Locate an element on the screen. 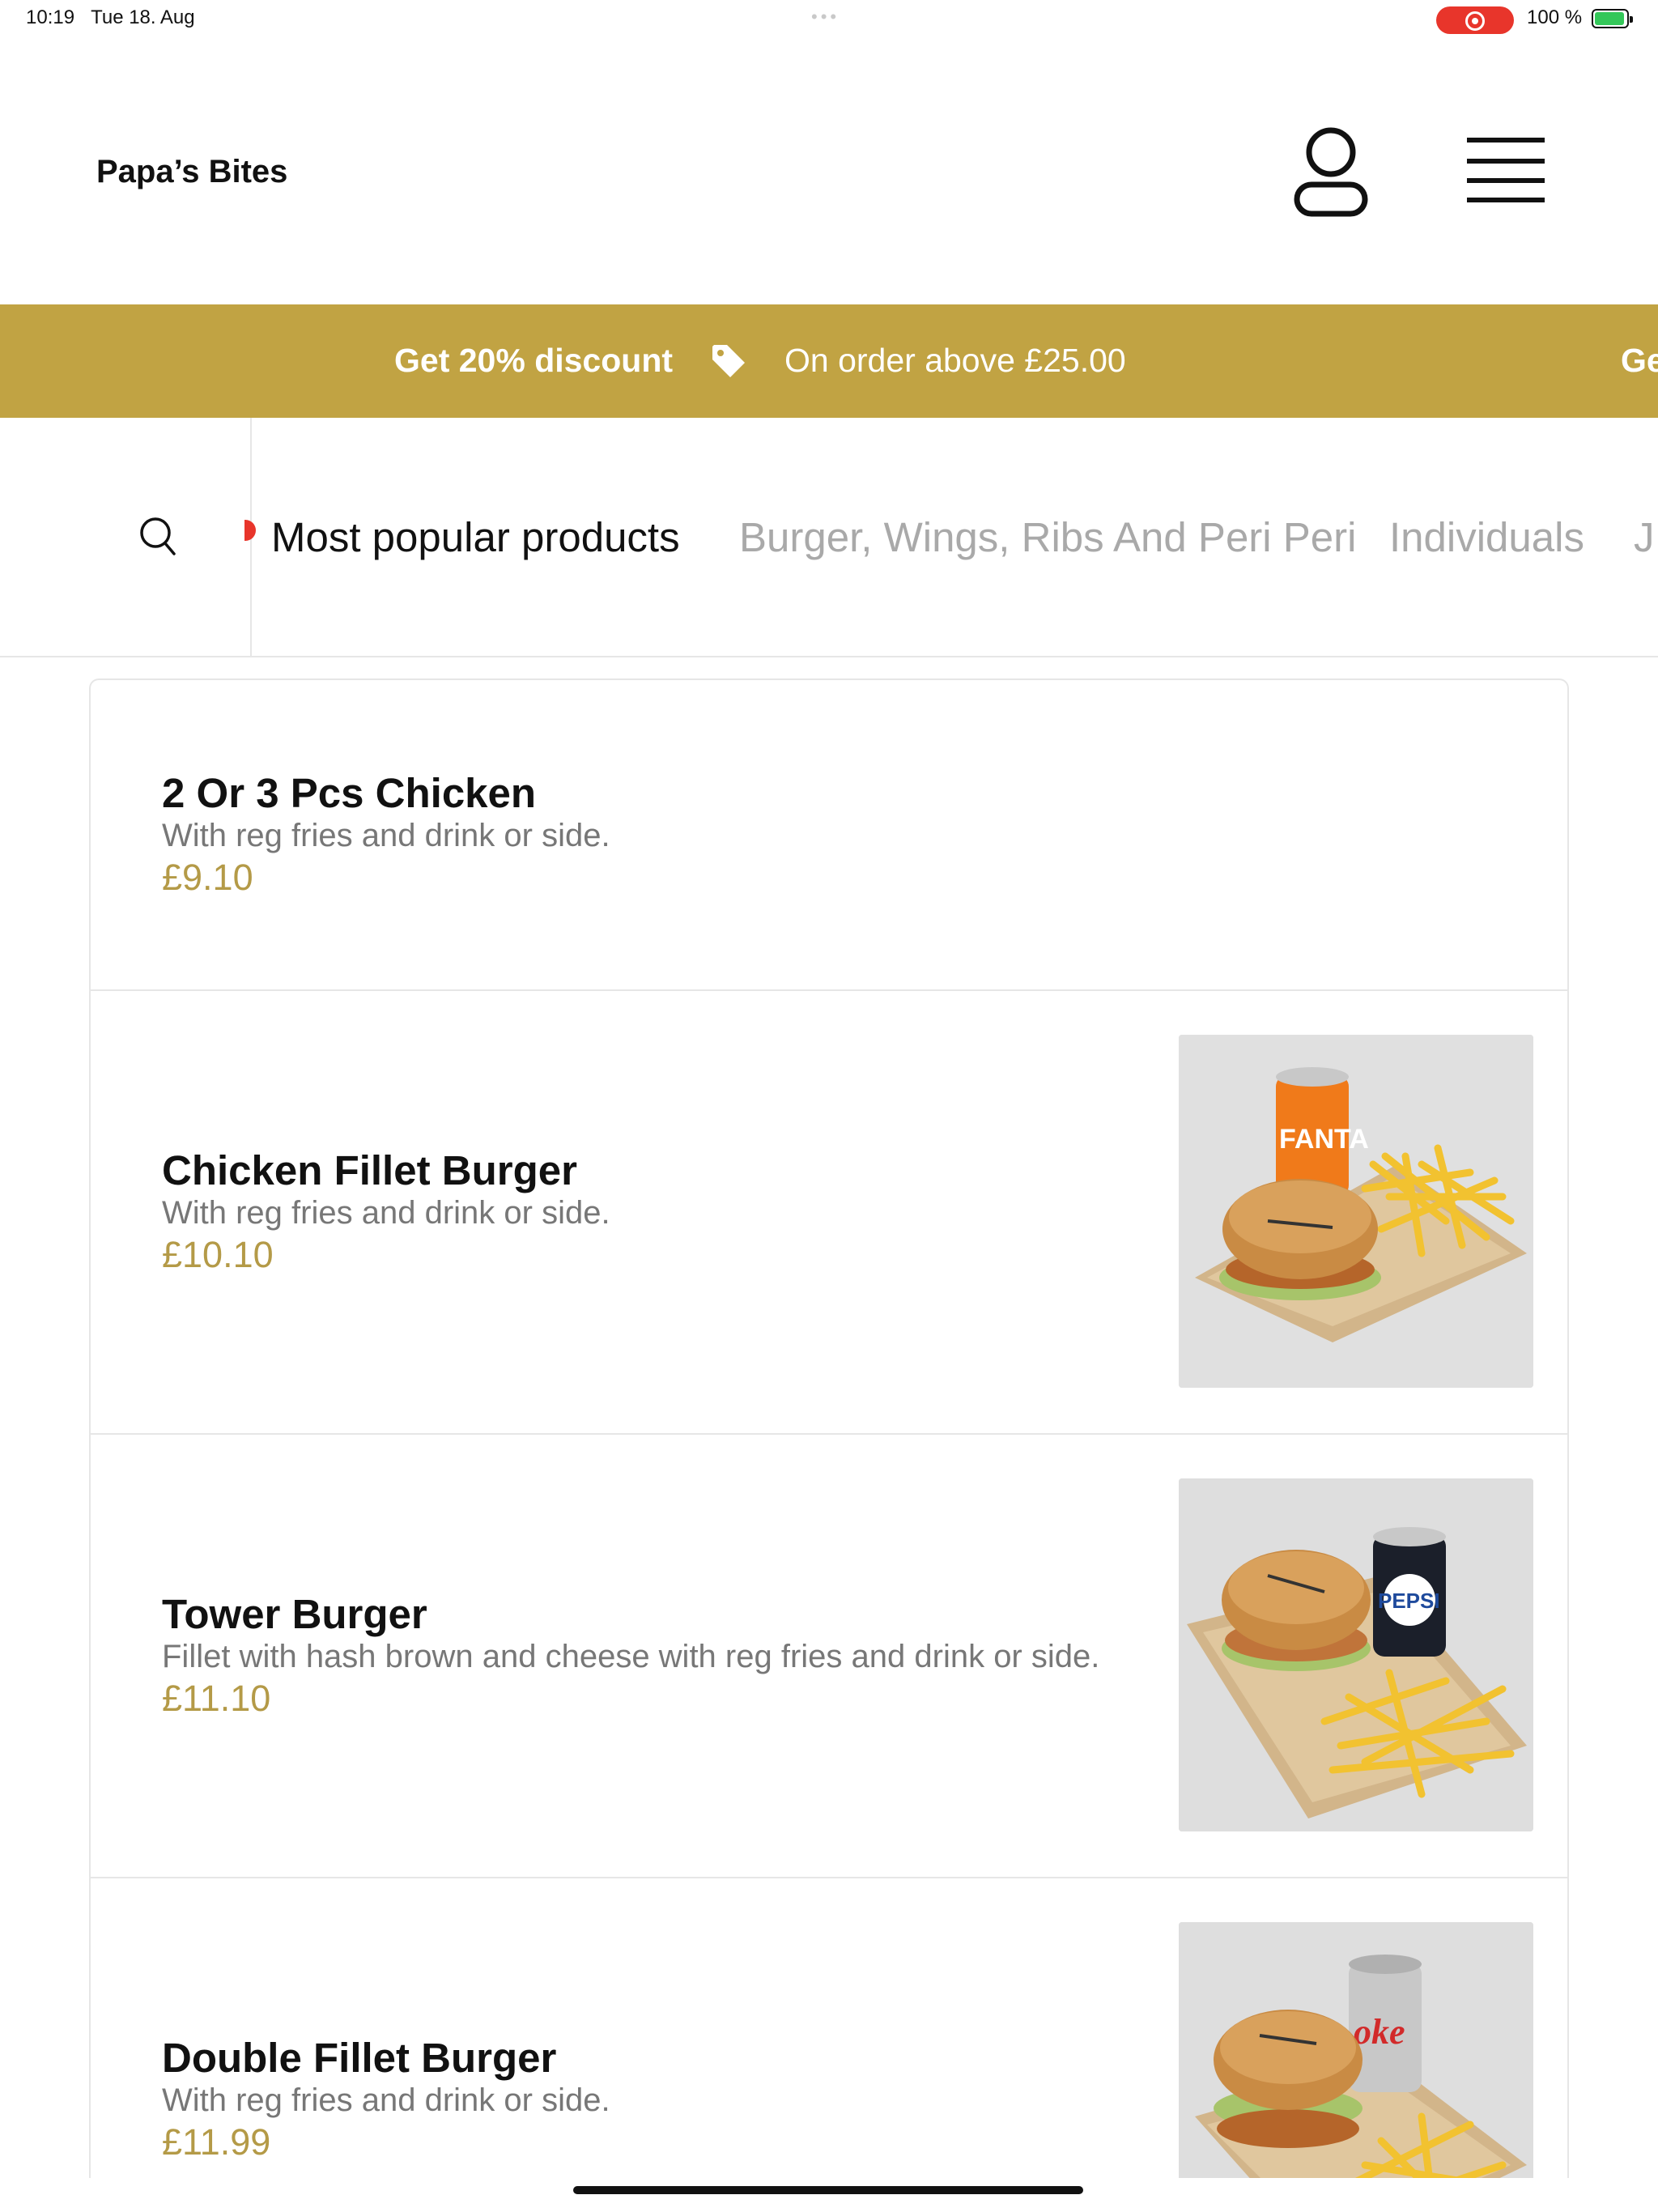  banner-condition: On order above £25.00 is located at coordinates (955, 360).